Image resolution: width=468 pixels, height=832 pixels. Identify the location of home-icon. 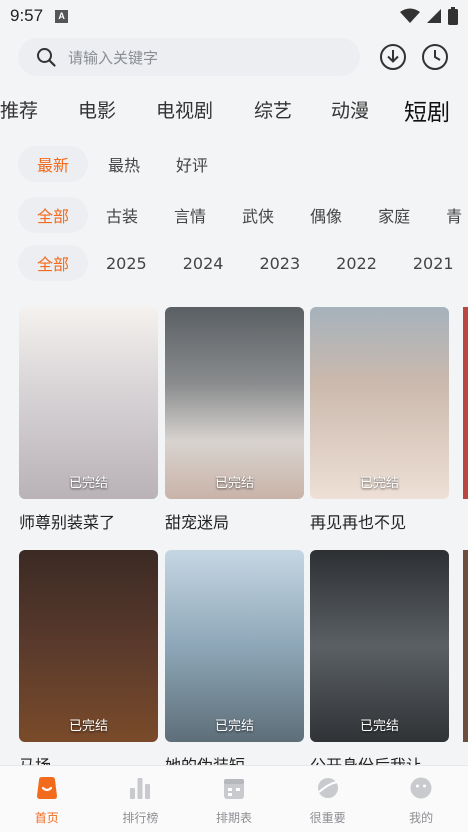
(47, 788).